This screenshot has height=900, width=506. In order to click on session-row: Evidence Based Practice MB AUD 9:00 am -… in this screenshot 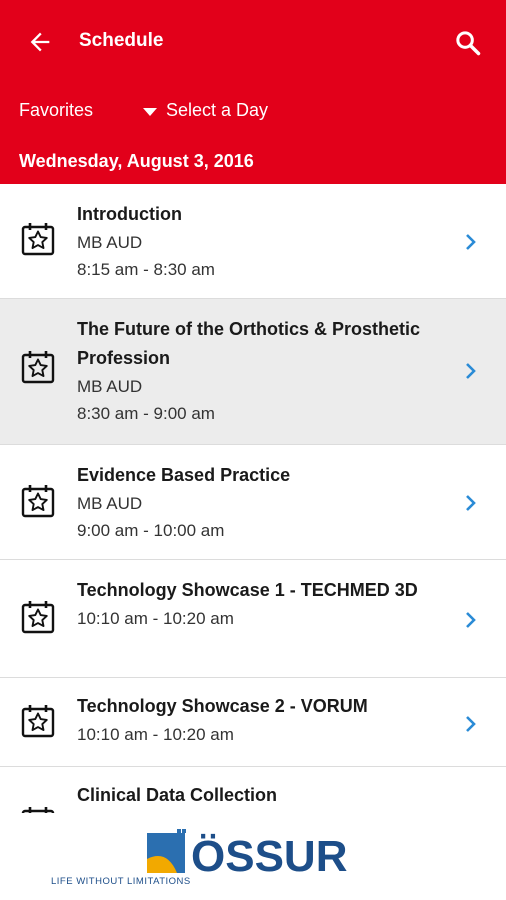, I will do `click(253, 502)`.